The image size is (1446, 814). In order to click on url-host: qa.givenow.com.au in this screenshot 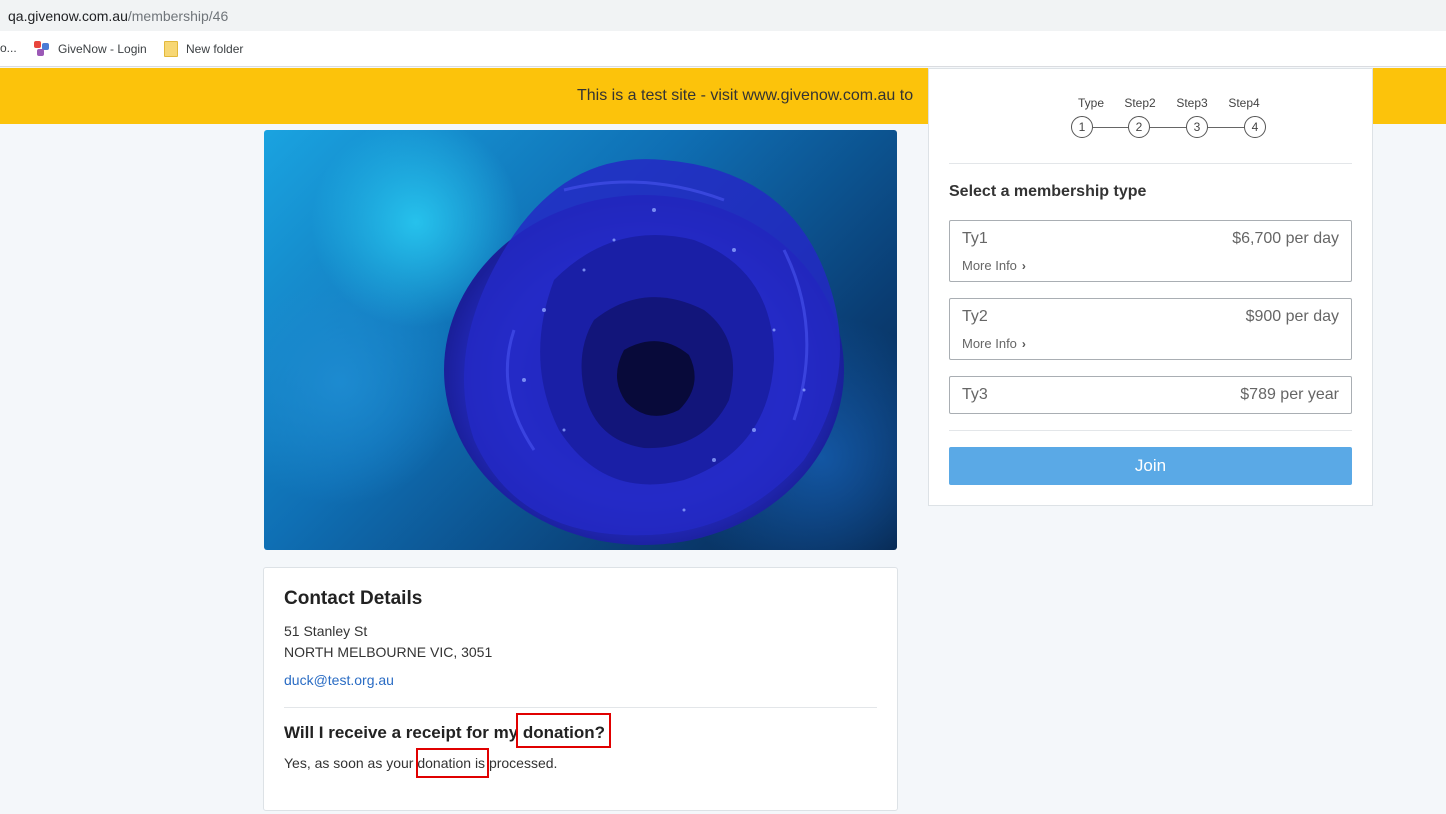, I will do `click(68, 16)`.